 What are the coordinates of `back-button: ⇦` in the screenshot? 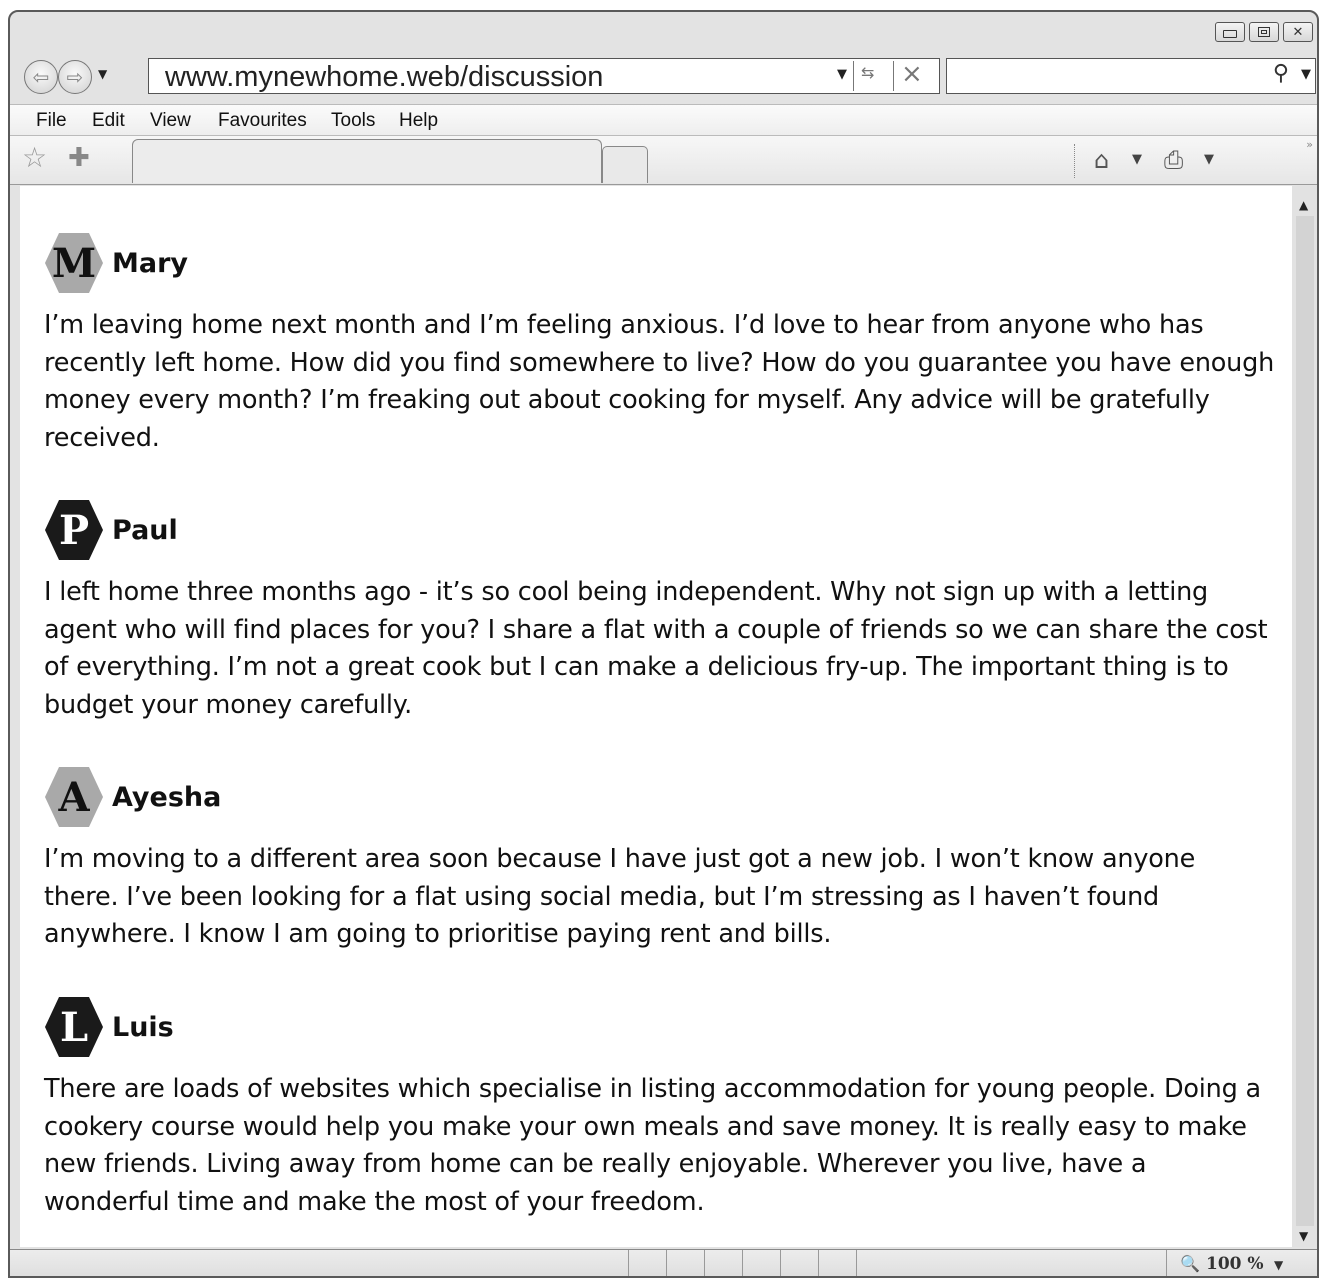 It's located at (41, 77).